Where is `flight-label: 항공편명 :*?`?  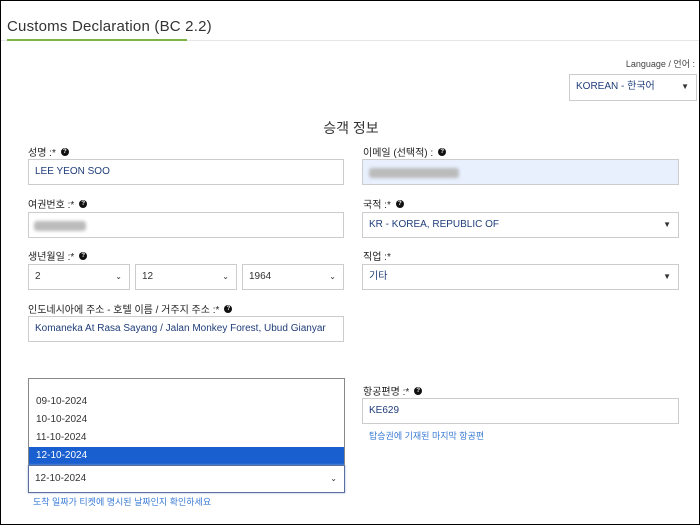
flight-label: 항공편명 :*? is located at coordinates (393, 390).